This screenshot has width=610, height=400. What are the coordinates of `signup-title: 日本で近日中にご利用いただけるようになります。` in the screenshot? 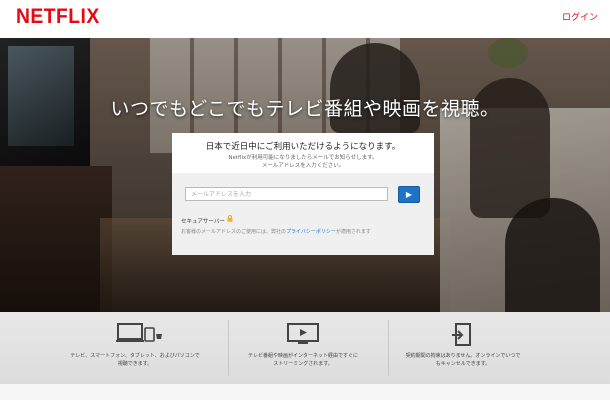 It's located at (303, 147).